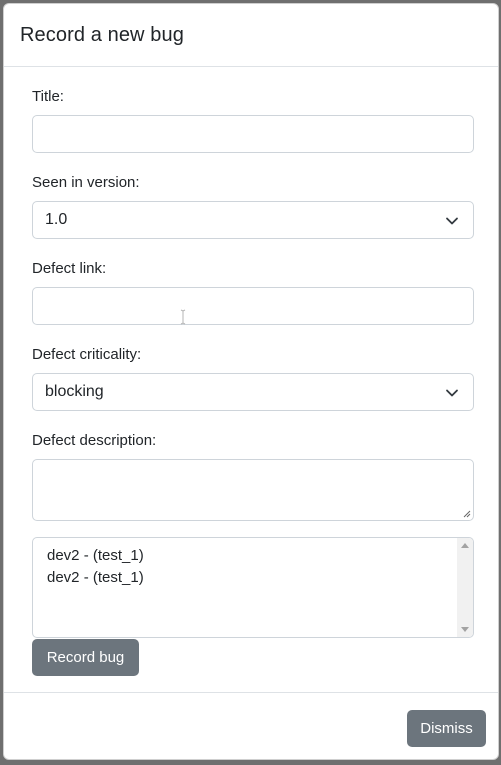 Image resolution: width=501 pixels, height=765 pixels. What do you see at coordinates (102, 34) in the screenshot?
I see `dialog-title: Record a new bug` at bounding box center [102, 34].